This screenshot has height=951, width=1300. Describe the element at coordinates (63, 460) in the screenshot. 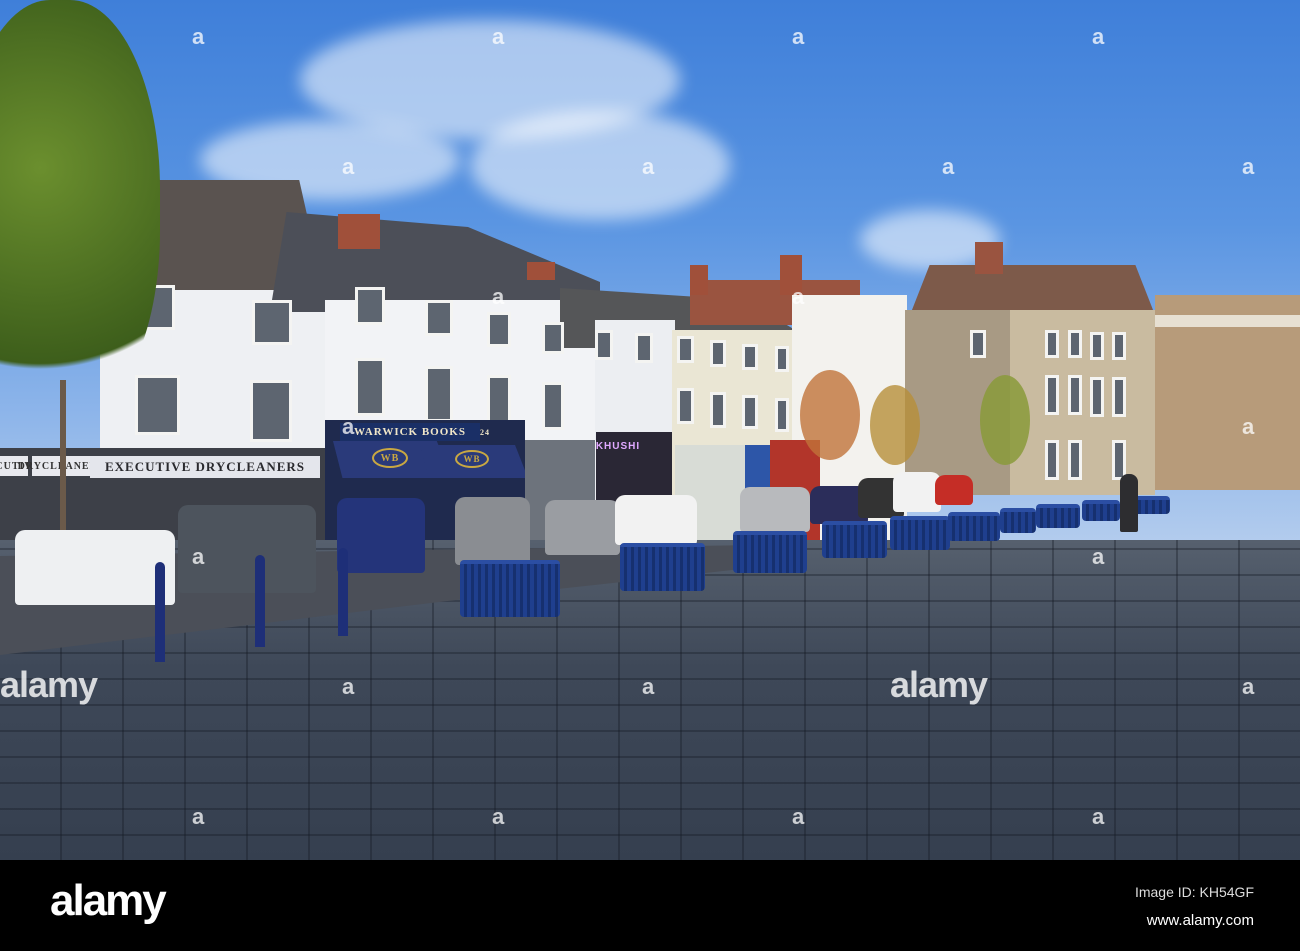

I see `tree-trunk` at that location.